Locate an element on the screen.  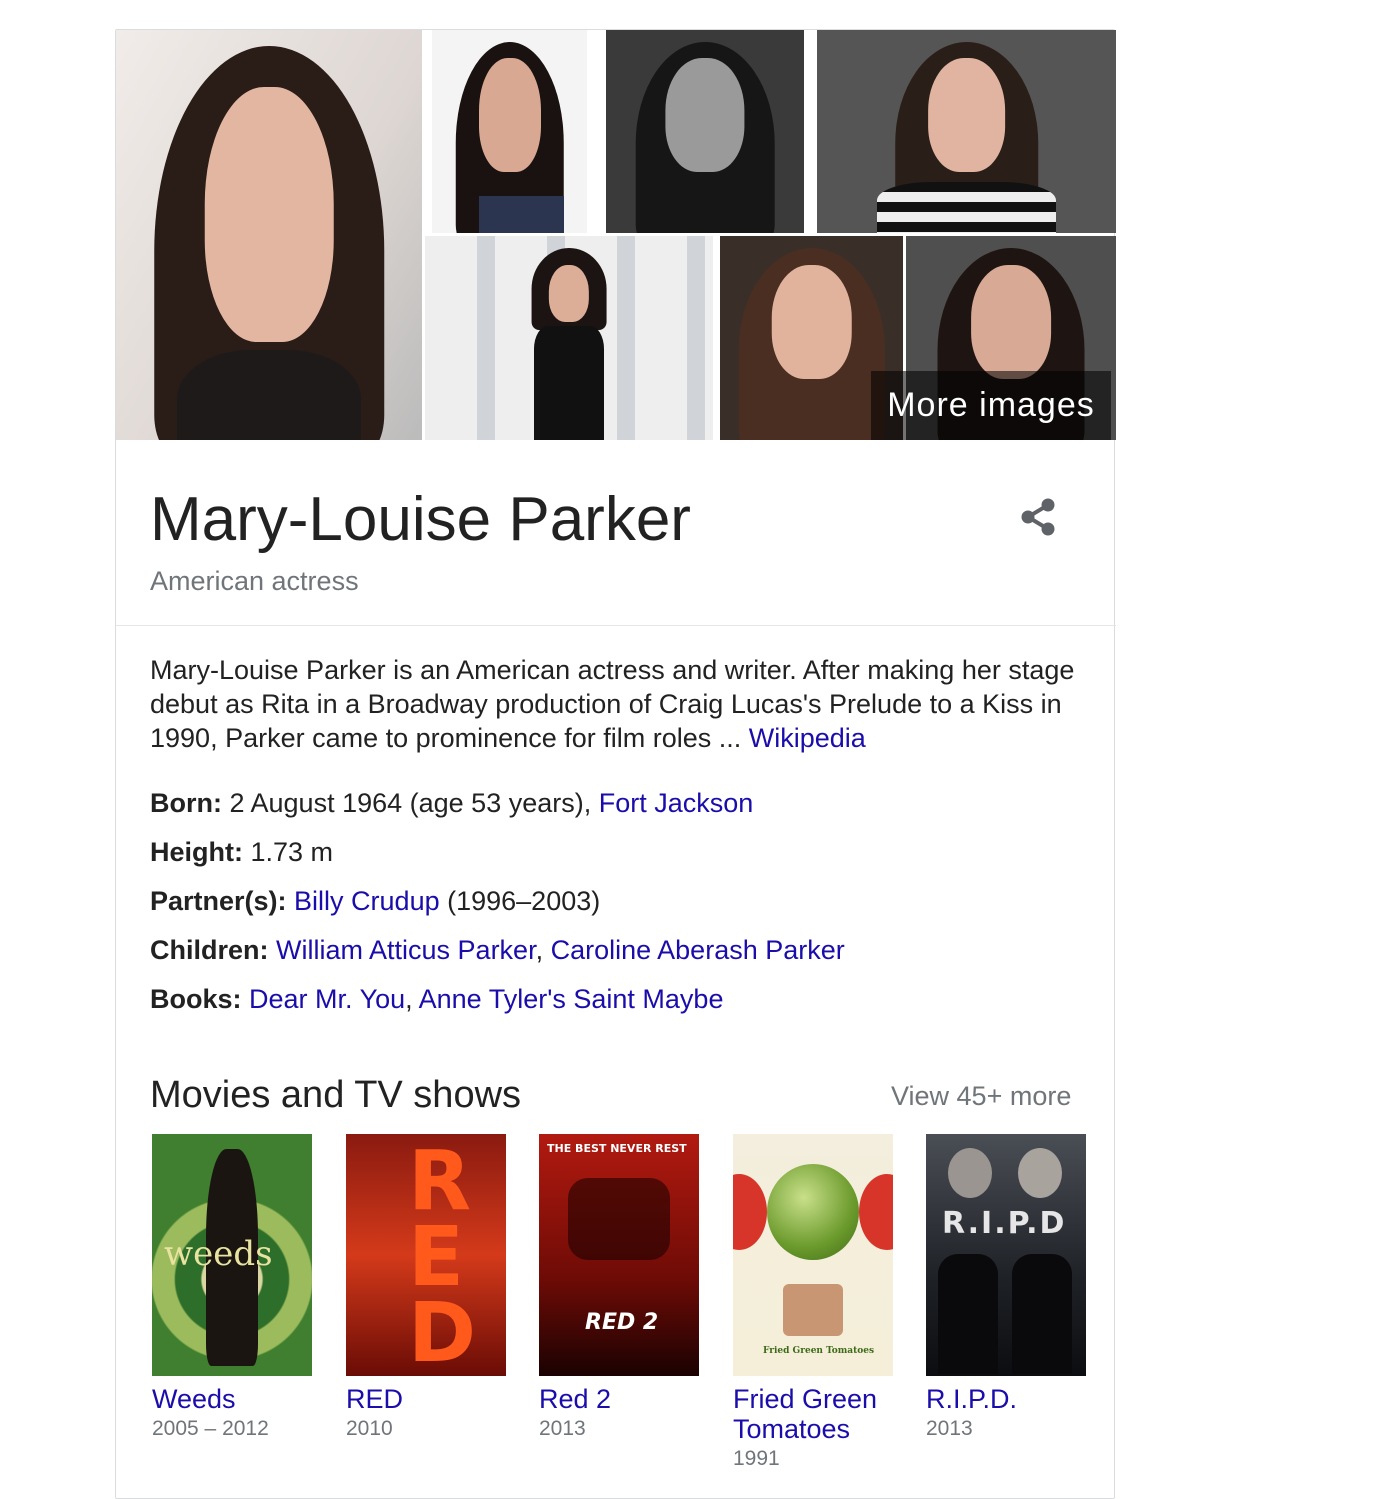
more-images-button: More images is located at coordinates (991, 405).